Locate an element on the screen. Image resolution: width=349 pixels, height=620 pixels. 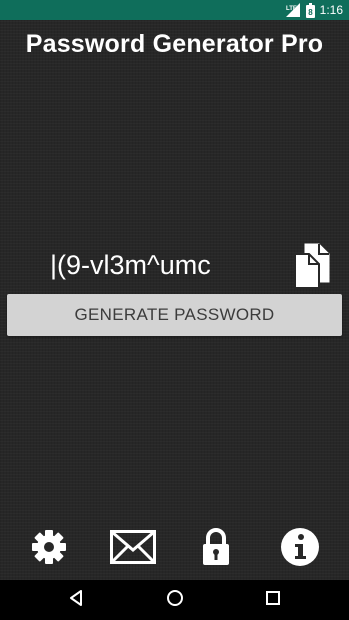
system-nav-bar is located at coordinates (174, 600).